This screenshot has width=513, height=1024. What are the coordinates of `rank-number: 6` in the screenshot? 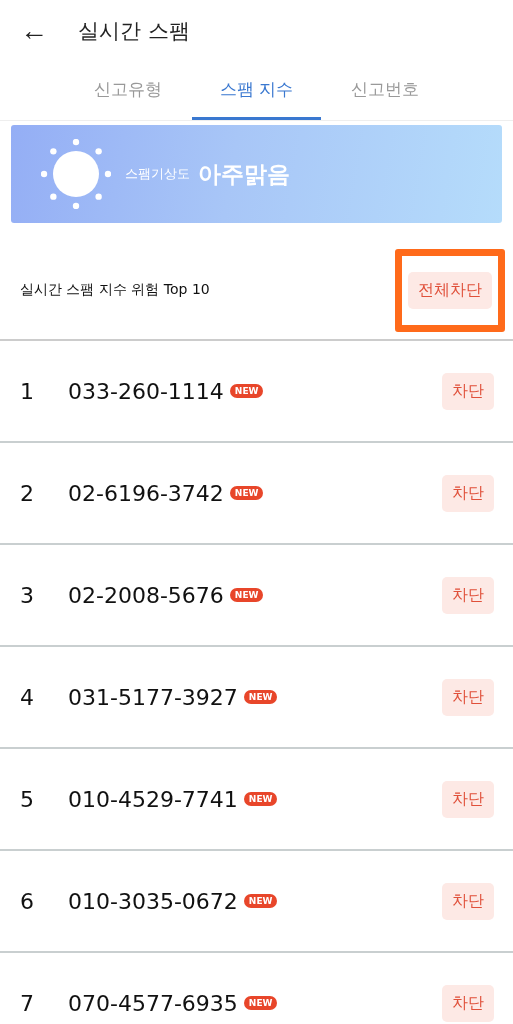 It's located at (27, 901).